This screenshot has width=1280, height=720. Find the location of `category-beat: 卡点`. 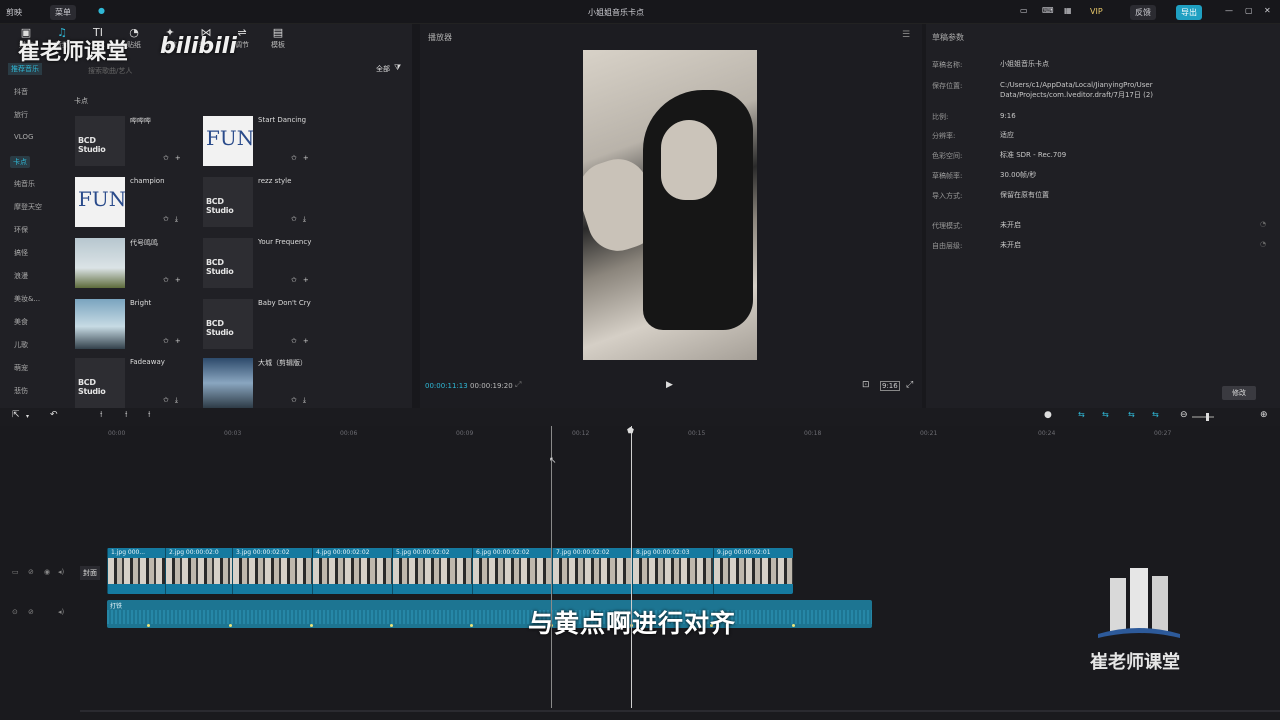

category-beat: 卡点 is located at coordinates (20, 162).